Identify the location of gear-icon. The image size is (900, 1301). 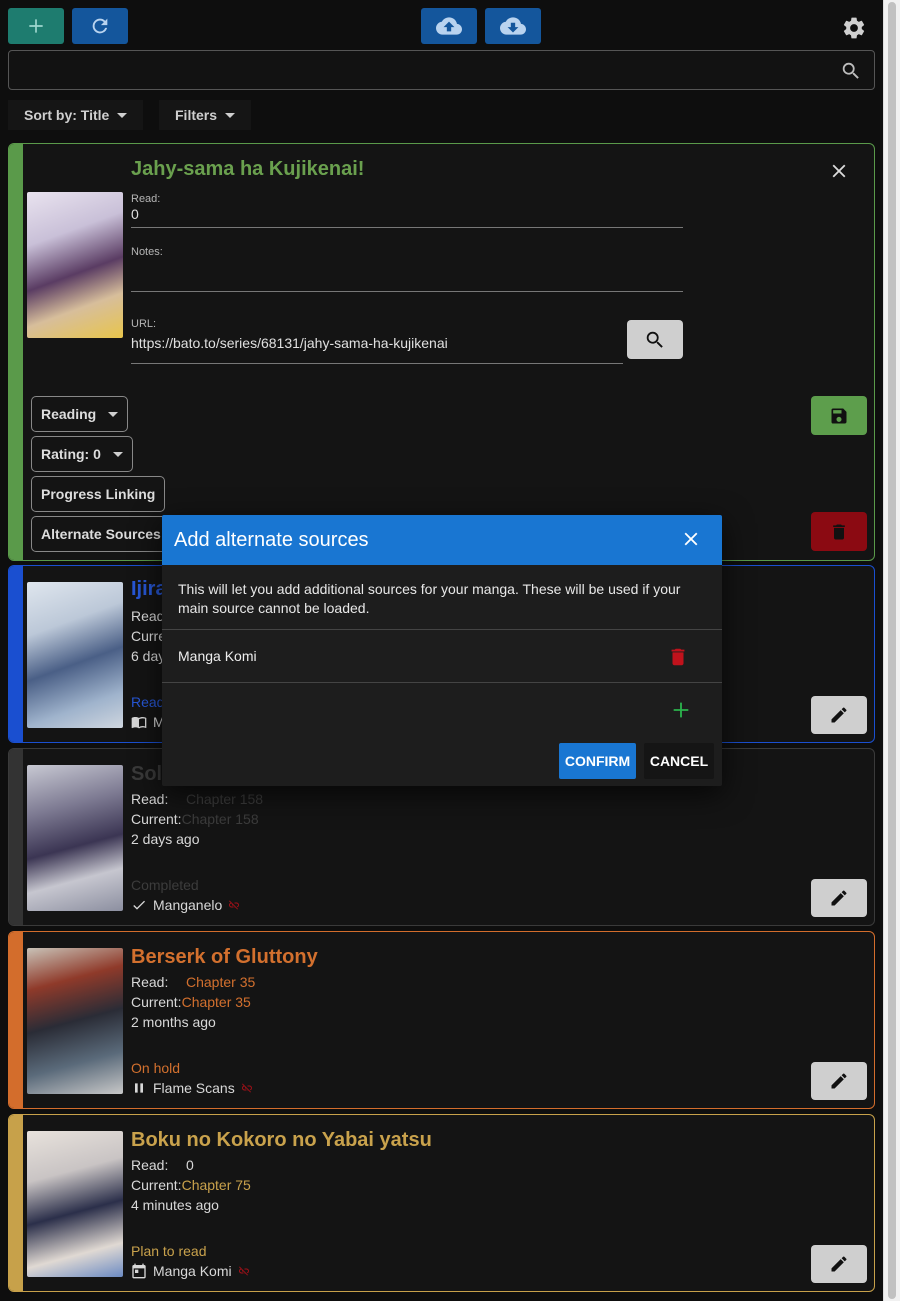
(854, 28).